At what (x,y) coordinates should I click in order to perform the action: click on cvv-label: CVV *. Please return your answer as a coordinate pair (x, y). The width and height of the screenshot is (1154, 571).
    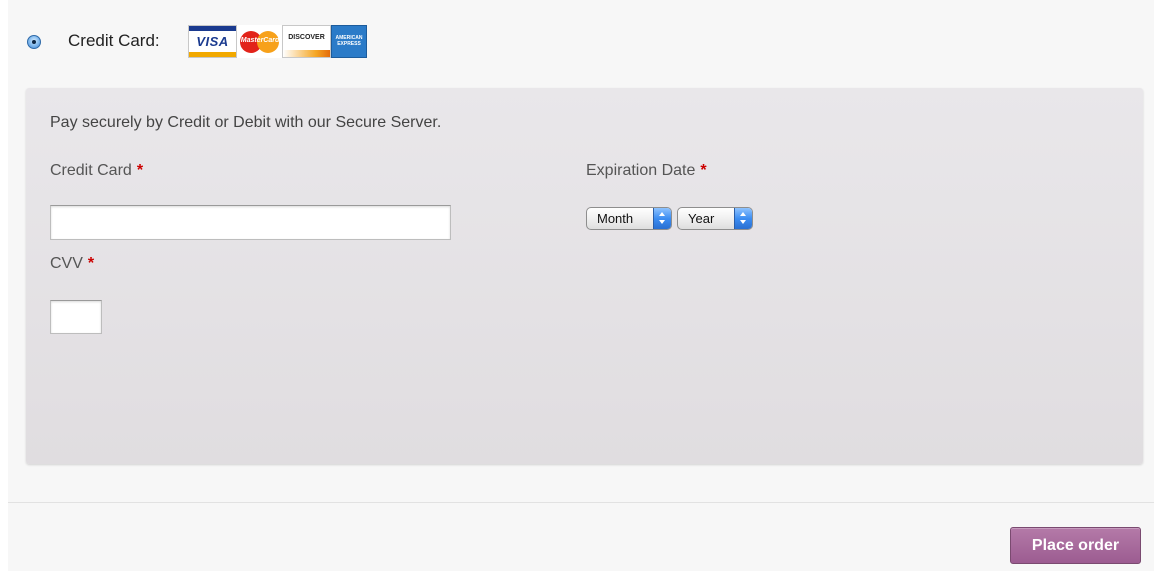
    Looking at the image, I should click on (72, 264).